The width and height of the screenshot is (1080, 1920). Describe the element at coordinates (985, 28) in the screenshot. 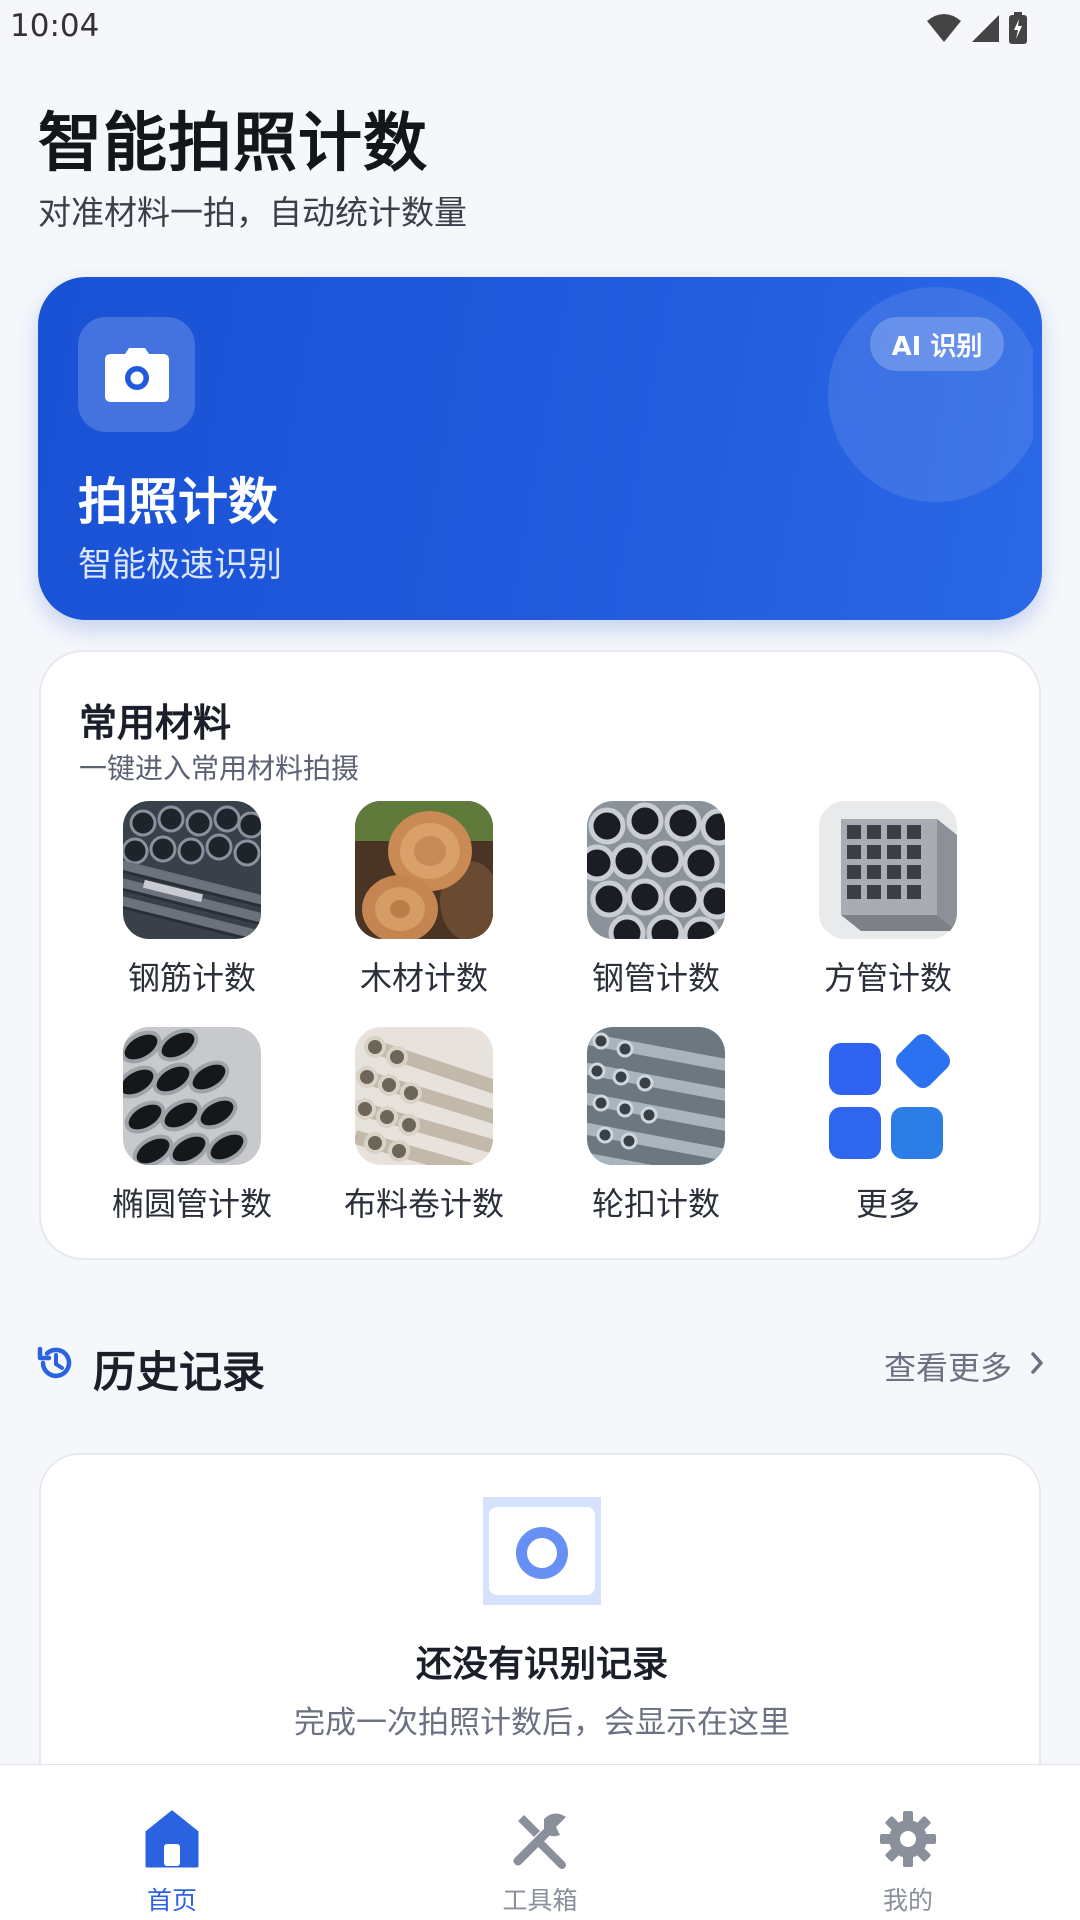

I see `signal-icon` at that location.